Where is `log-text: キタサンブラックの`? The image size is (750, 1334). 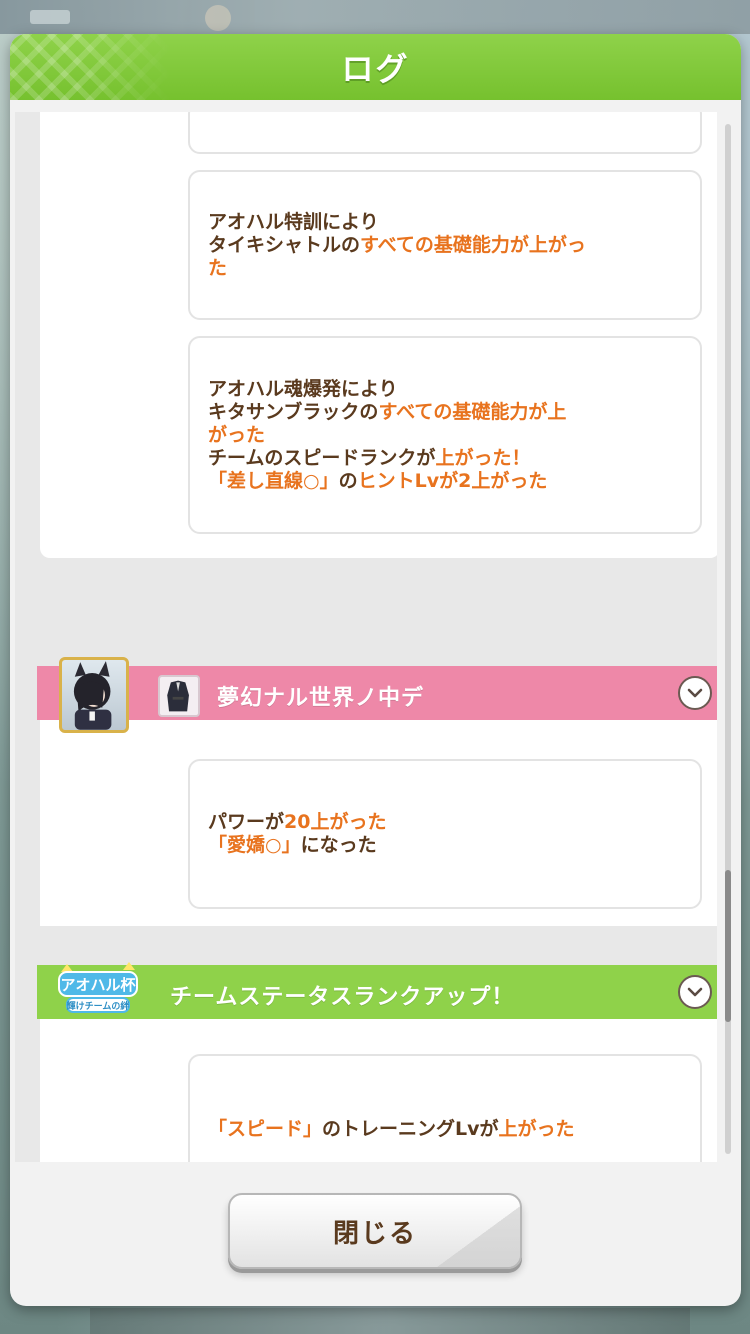
log-text: キタサンブラックの is located at coordinates (293, 412).